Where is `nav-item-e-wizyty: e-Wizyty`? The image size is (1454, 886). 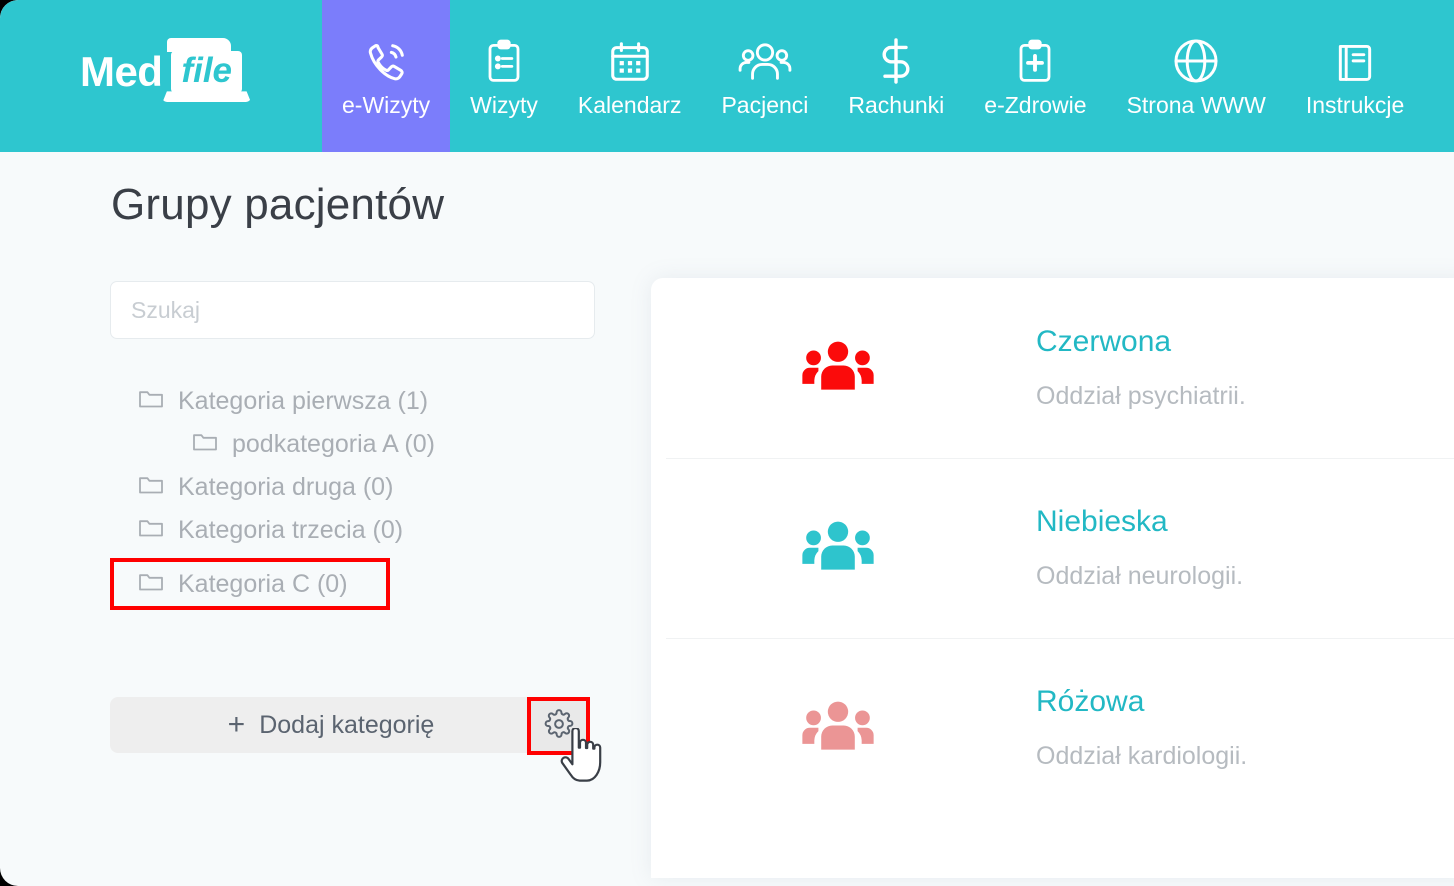
nav-item-e-wizyty: e-Wizyty is located at coordinates (386, 76).